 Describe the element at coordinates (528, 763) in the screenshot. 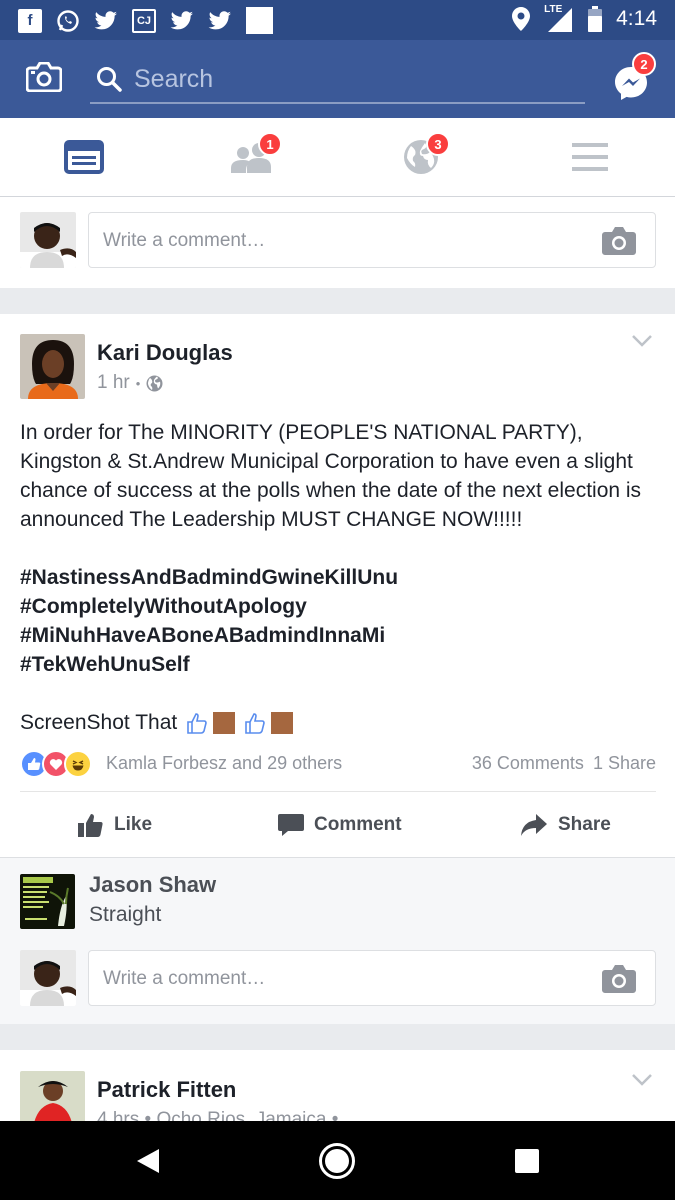

I see `comment-count: 36 Comments` at that location.